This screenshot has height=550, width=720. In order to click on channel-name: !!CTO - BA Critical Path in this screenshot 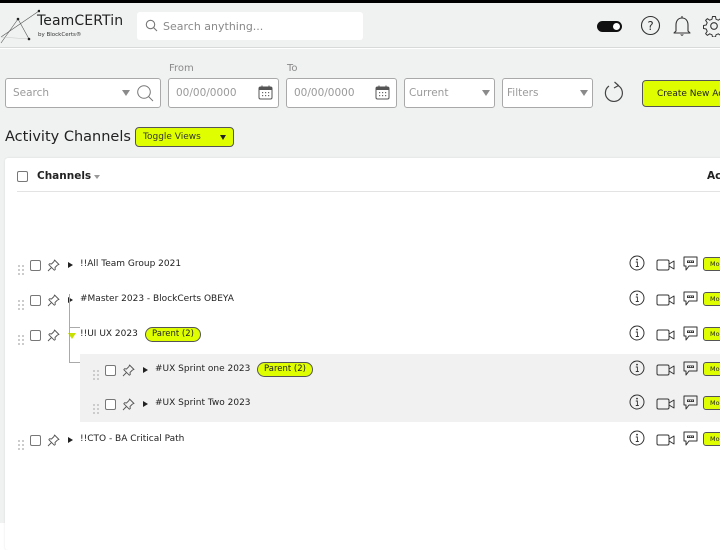, I will do `click(132, 439)`.